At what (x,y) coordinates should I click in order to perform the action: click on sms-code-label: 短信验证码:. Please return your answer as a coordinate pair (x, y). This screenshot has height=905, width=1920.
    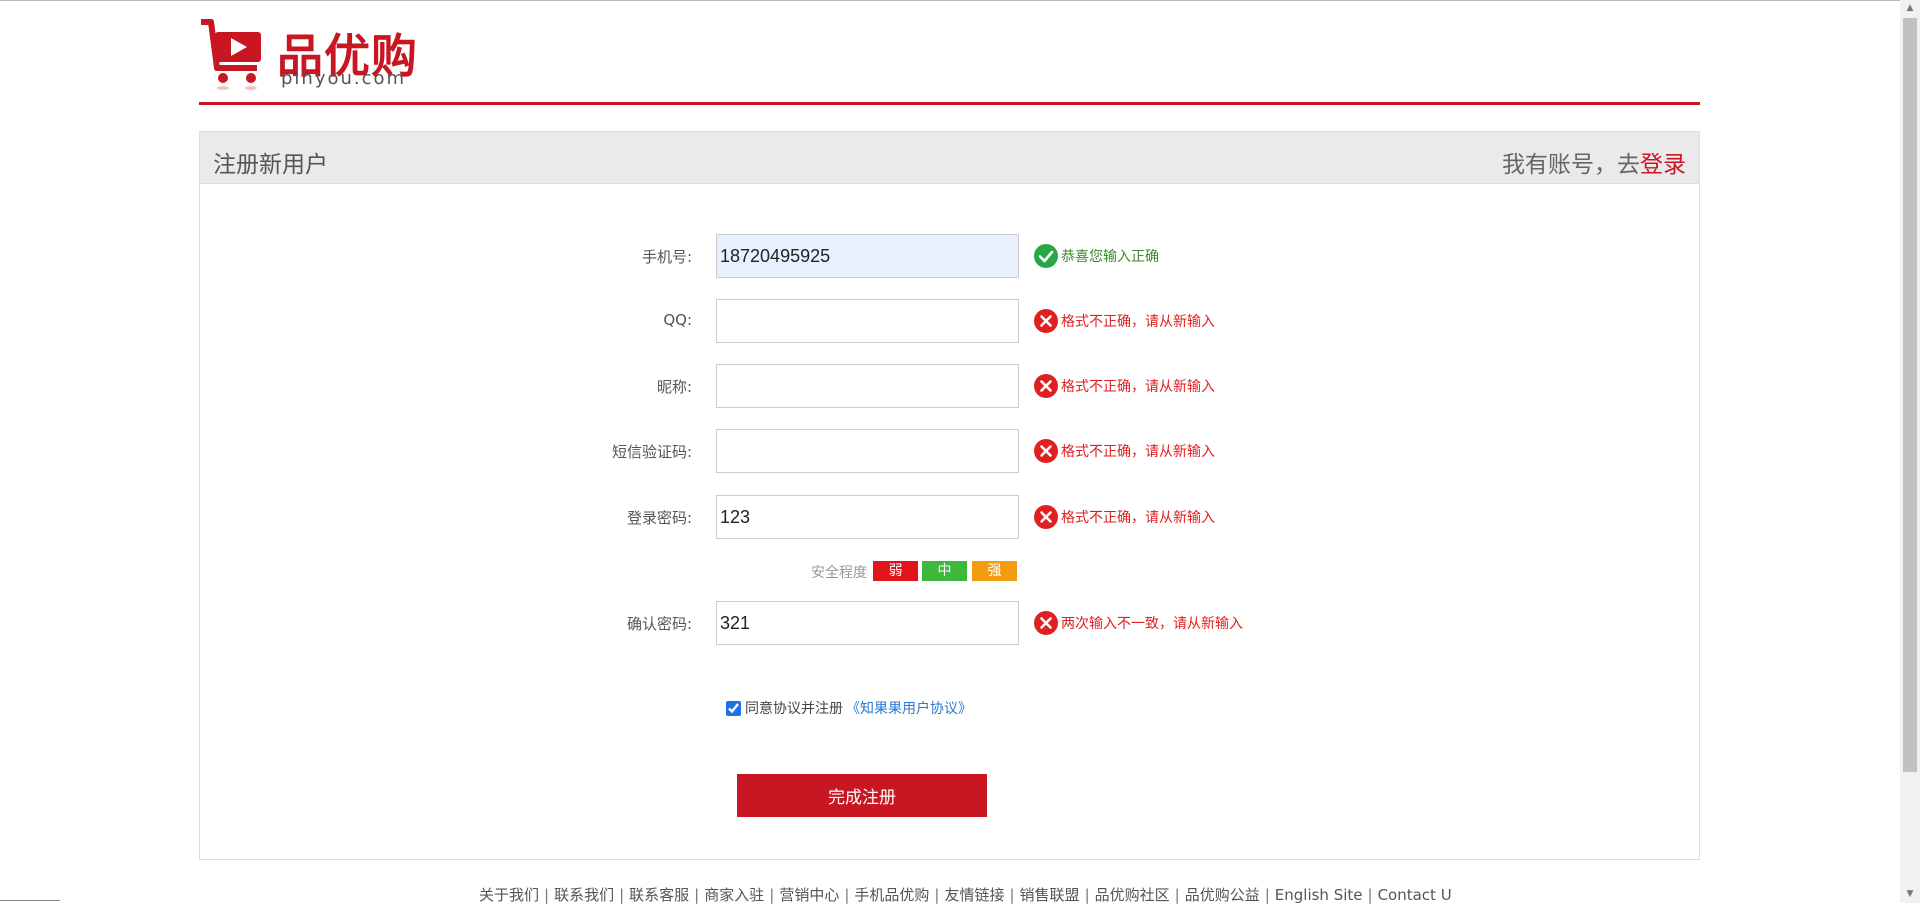
    Looking at the image, I should click on (651, 452).